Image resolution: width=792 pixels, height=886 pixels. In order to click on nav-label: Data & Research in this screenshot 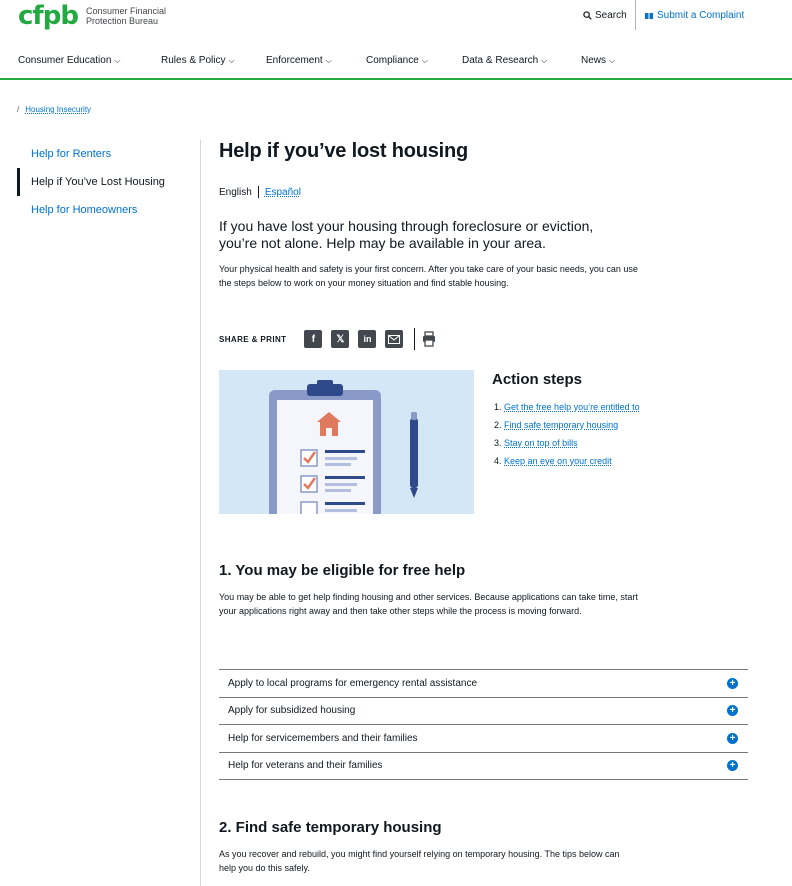, I will do `click(500, 60)`.